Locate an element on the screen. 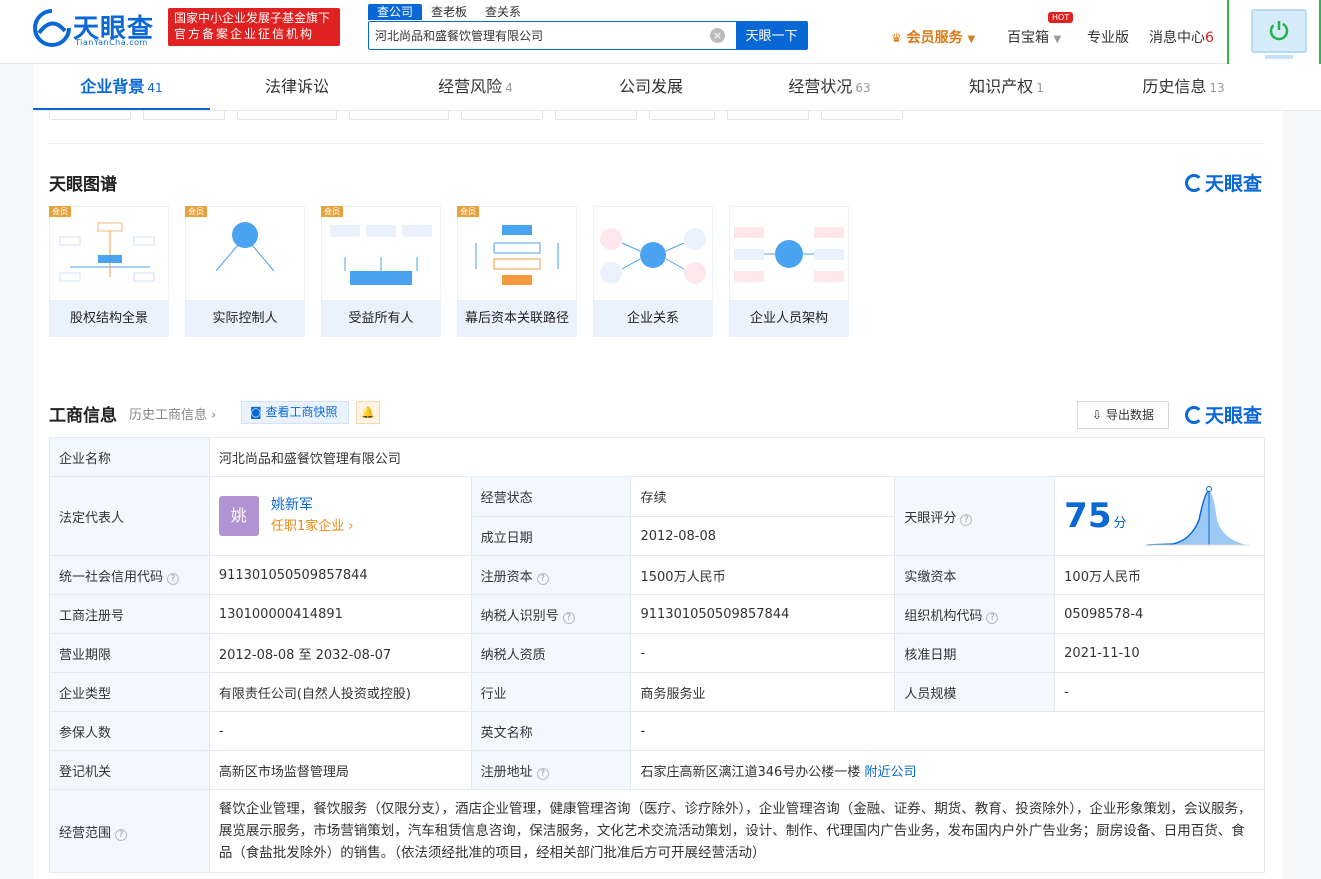 The height and width of the screenshot is (879, 1321). tab-operation: 经营状况 63 is located at coordinates (829, 87).